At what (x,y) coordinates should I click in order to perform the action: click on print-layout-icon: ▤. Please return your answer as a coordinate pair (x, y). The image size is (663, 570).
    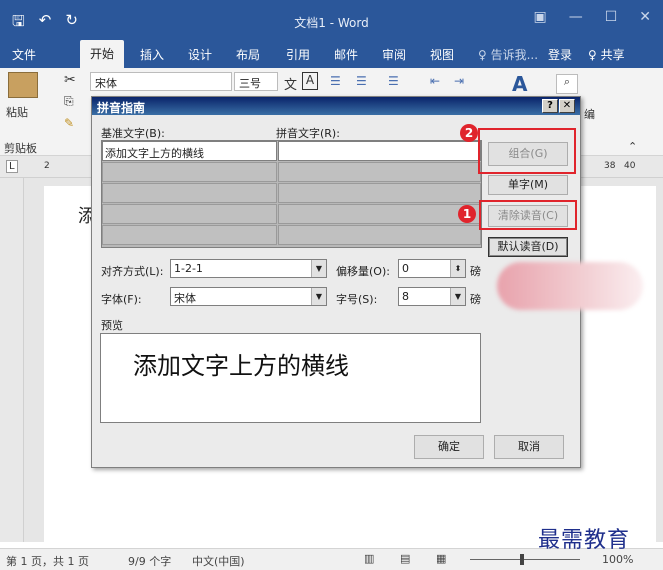
    Looking at the image, I should click on (405, 558).